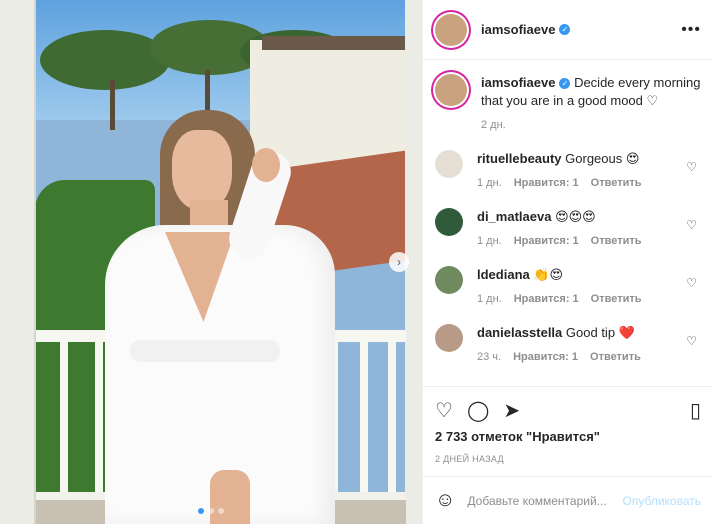 The width and height of the screenshot is (713, 524). Describe the element at coordinates (503, 274) in the screenshot. I see `commenter-username: ldediana` at that location.